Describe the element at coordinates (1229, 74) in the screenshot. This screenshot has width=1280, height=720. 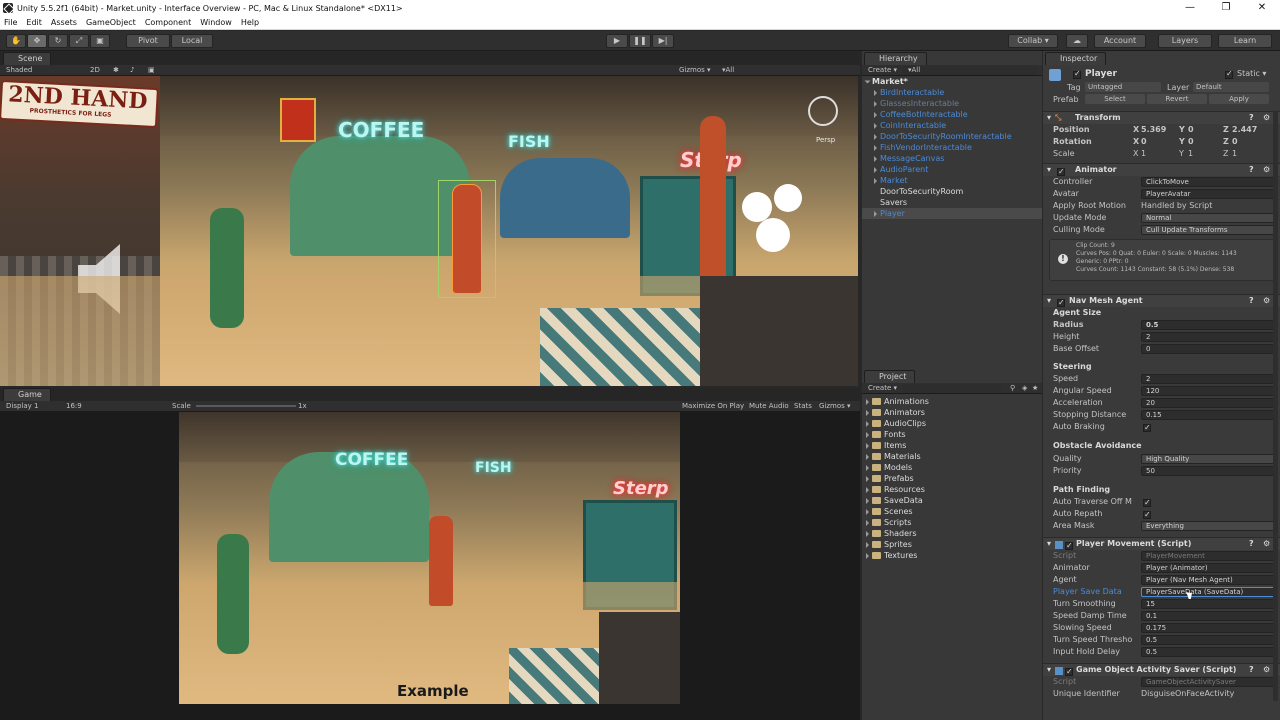
I see `static-checkbox` at that location.